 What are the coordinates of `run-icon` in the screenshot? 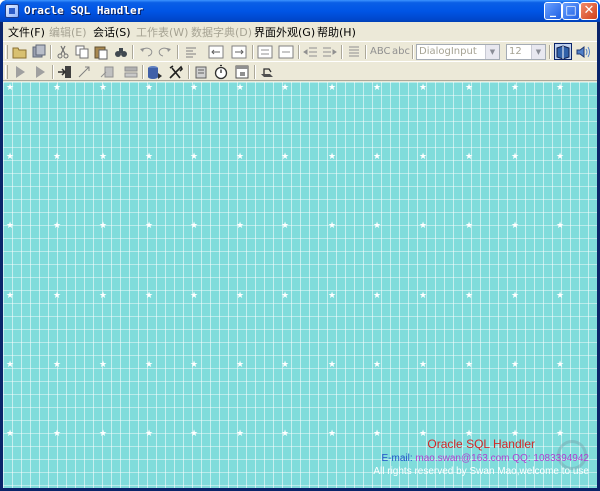 It's located at (20, 72).